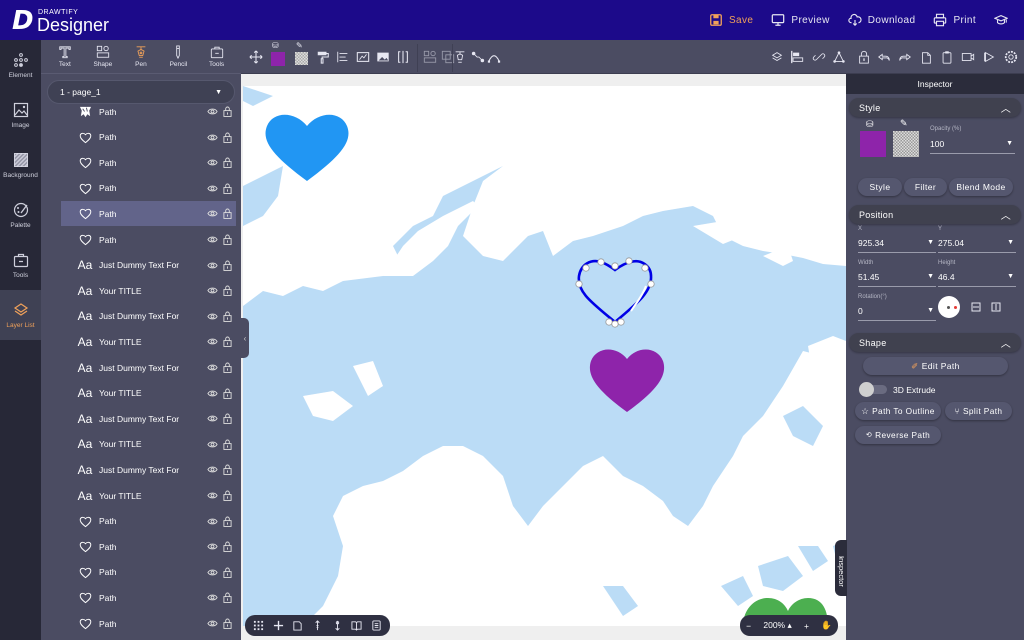 The height and width of the screenshot is (640, 1024). What do you see at coordinates (882, 20) in the screenshot?
I see `download-button: Download` at bounding box center [882, 20].